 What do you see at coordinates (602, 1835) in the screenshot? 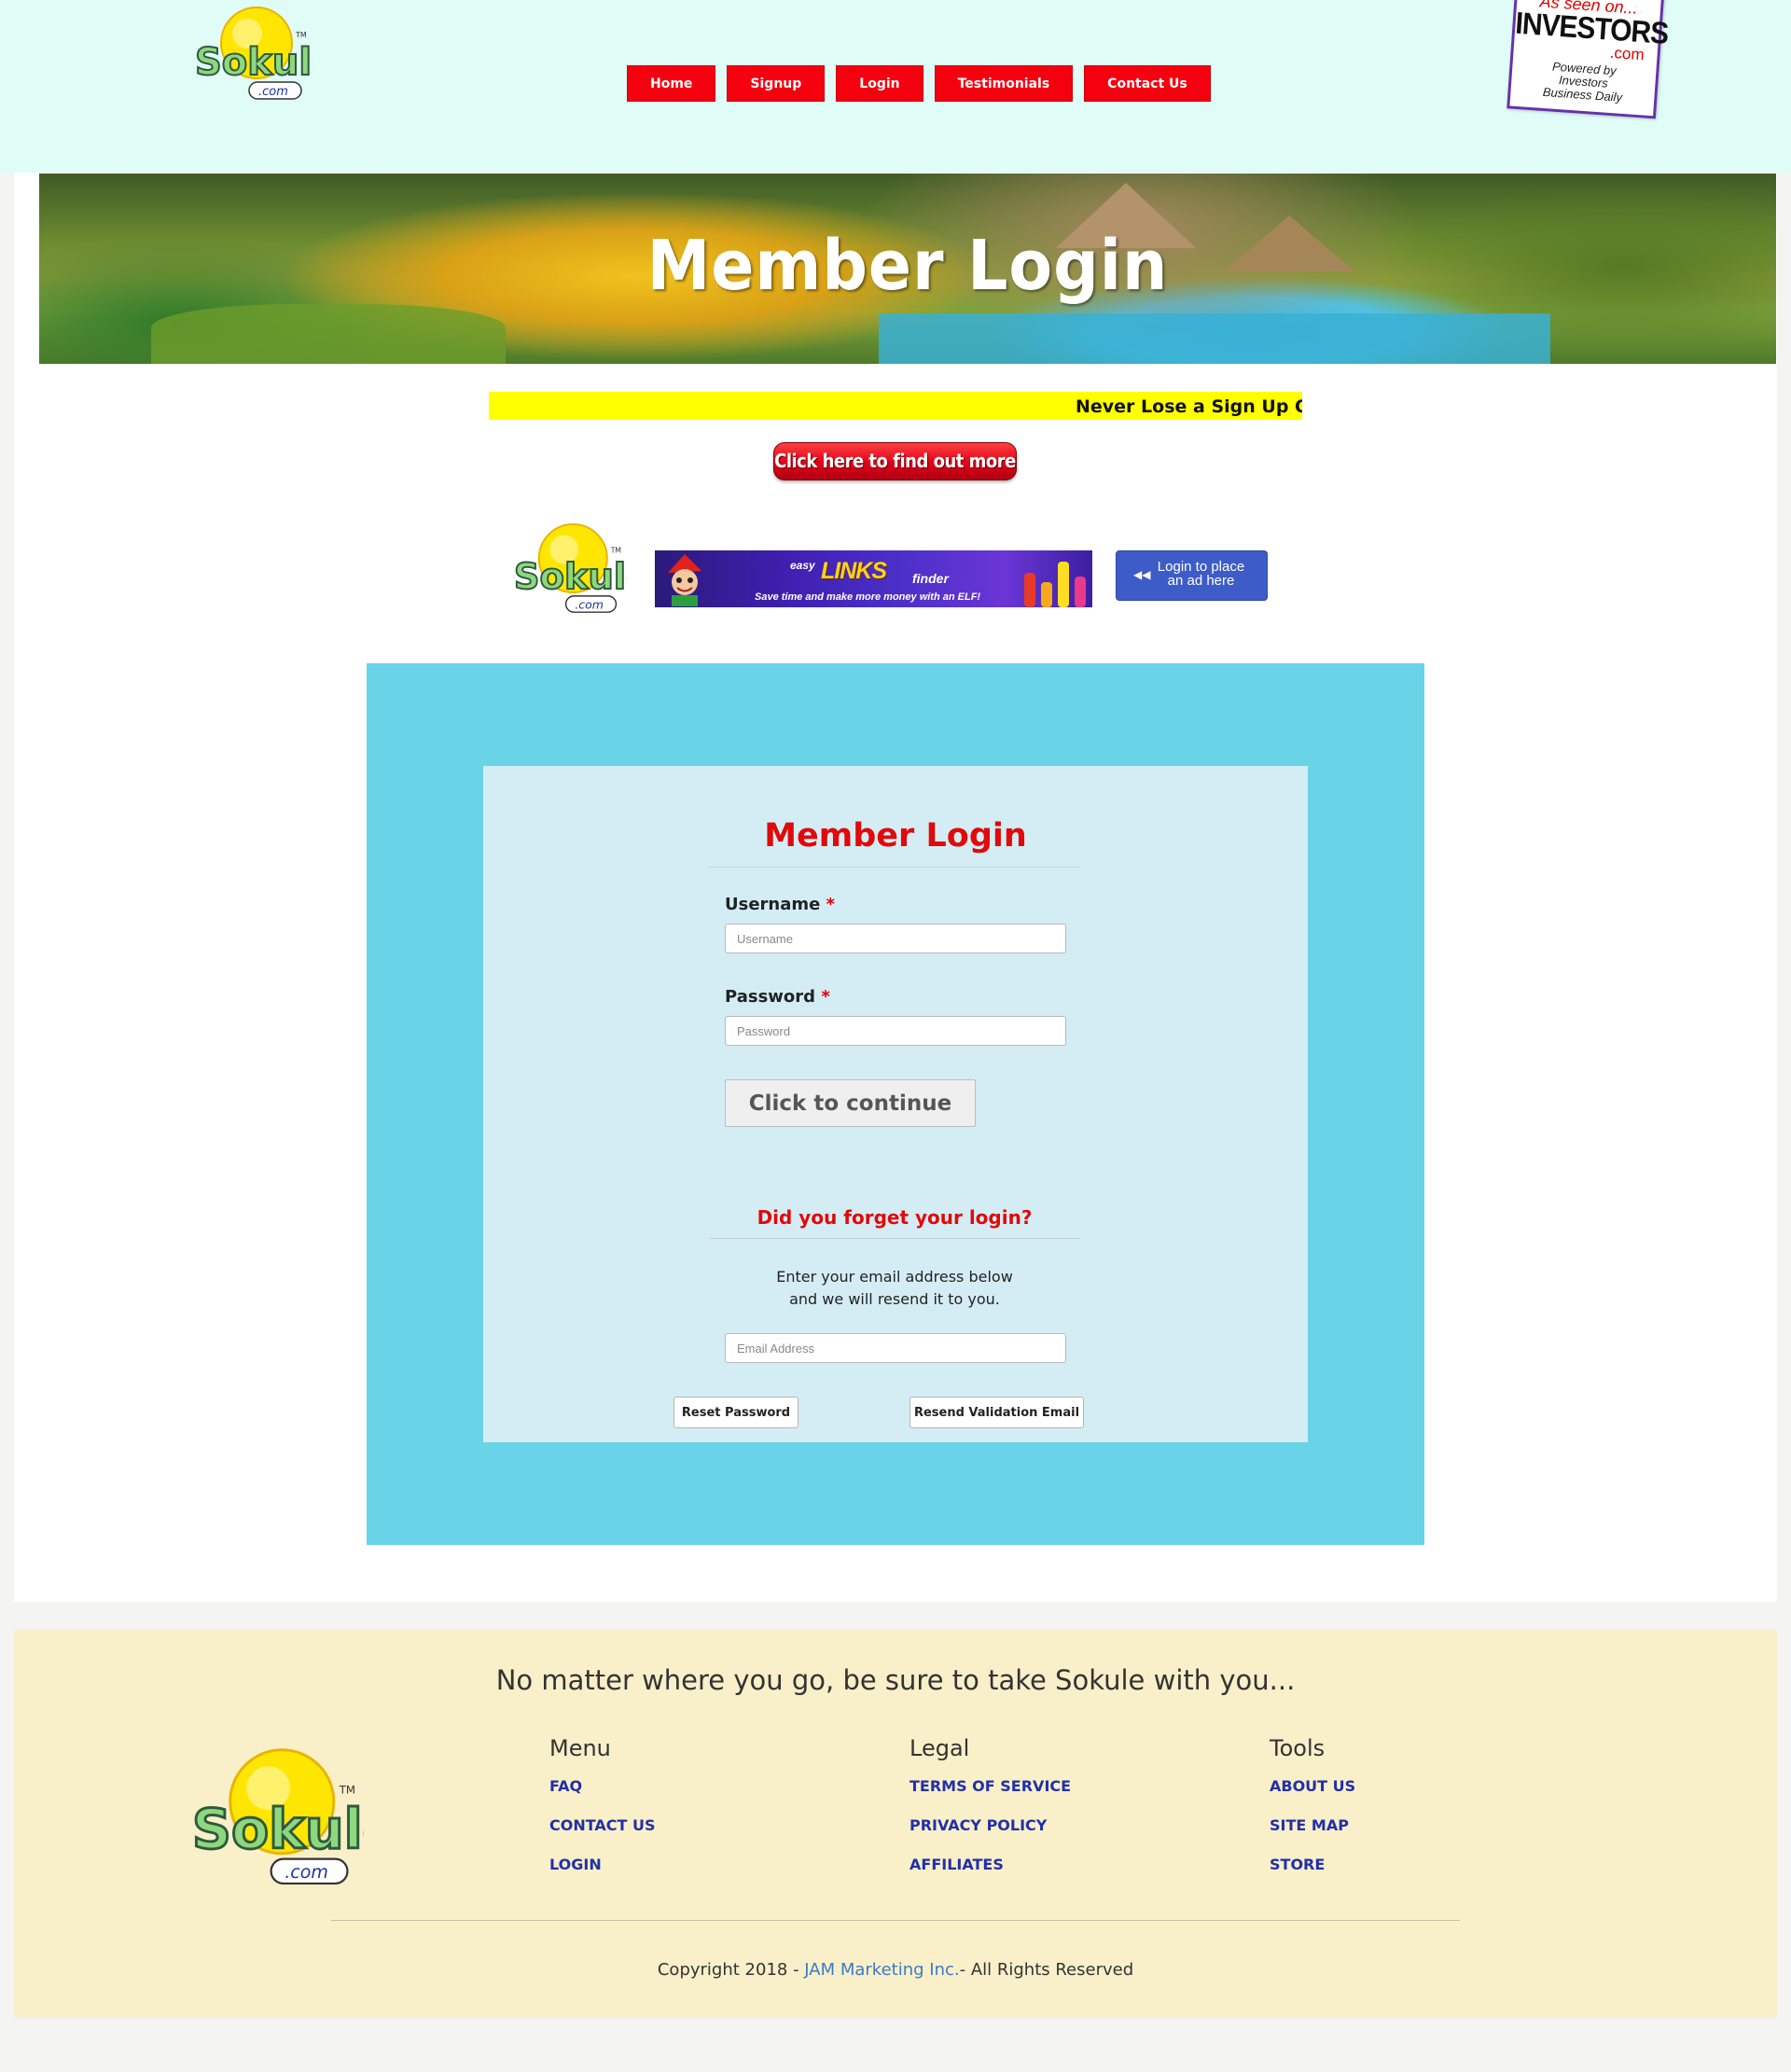
I see `footer-link-contact-us: CONTACT US` at bounding box center [602, 1835].